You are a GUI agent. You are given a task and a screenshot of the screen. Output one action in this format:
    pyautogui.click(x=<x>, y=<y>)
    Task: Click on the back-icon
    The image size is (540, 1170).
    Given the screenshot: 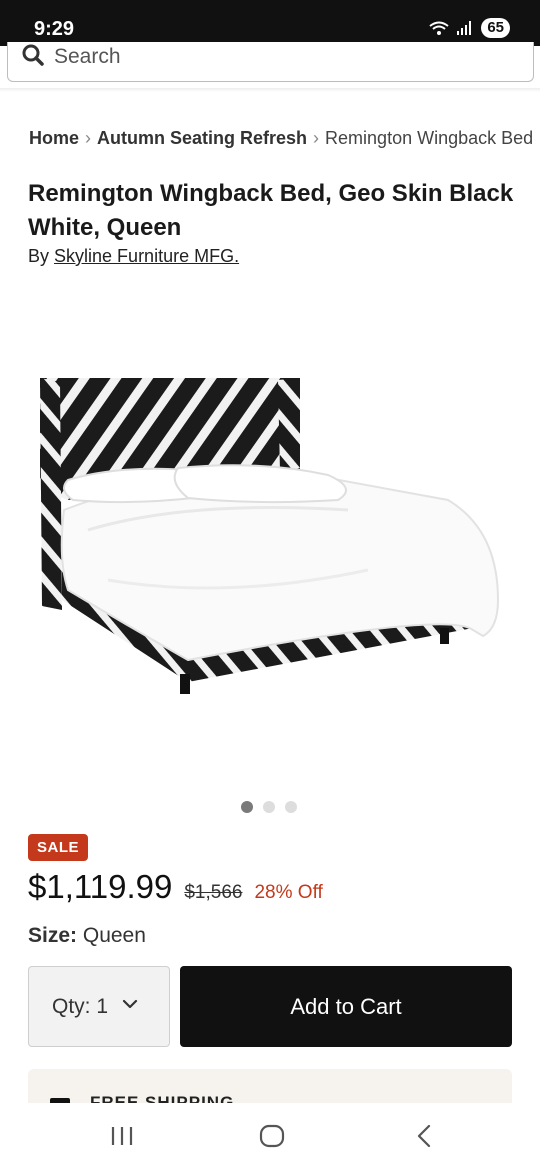 What is the action you would take?
    pyautogui.click(x=424, y=1136)
    